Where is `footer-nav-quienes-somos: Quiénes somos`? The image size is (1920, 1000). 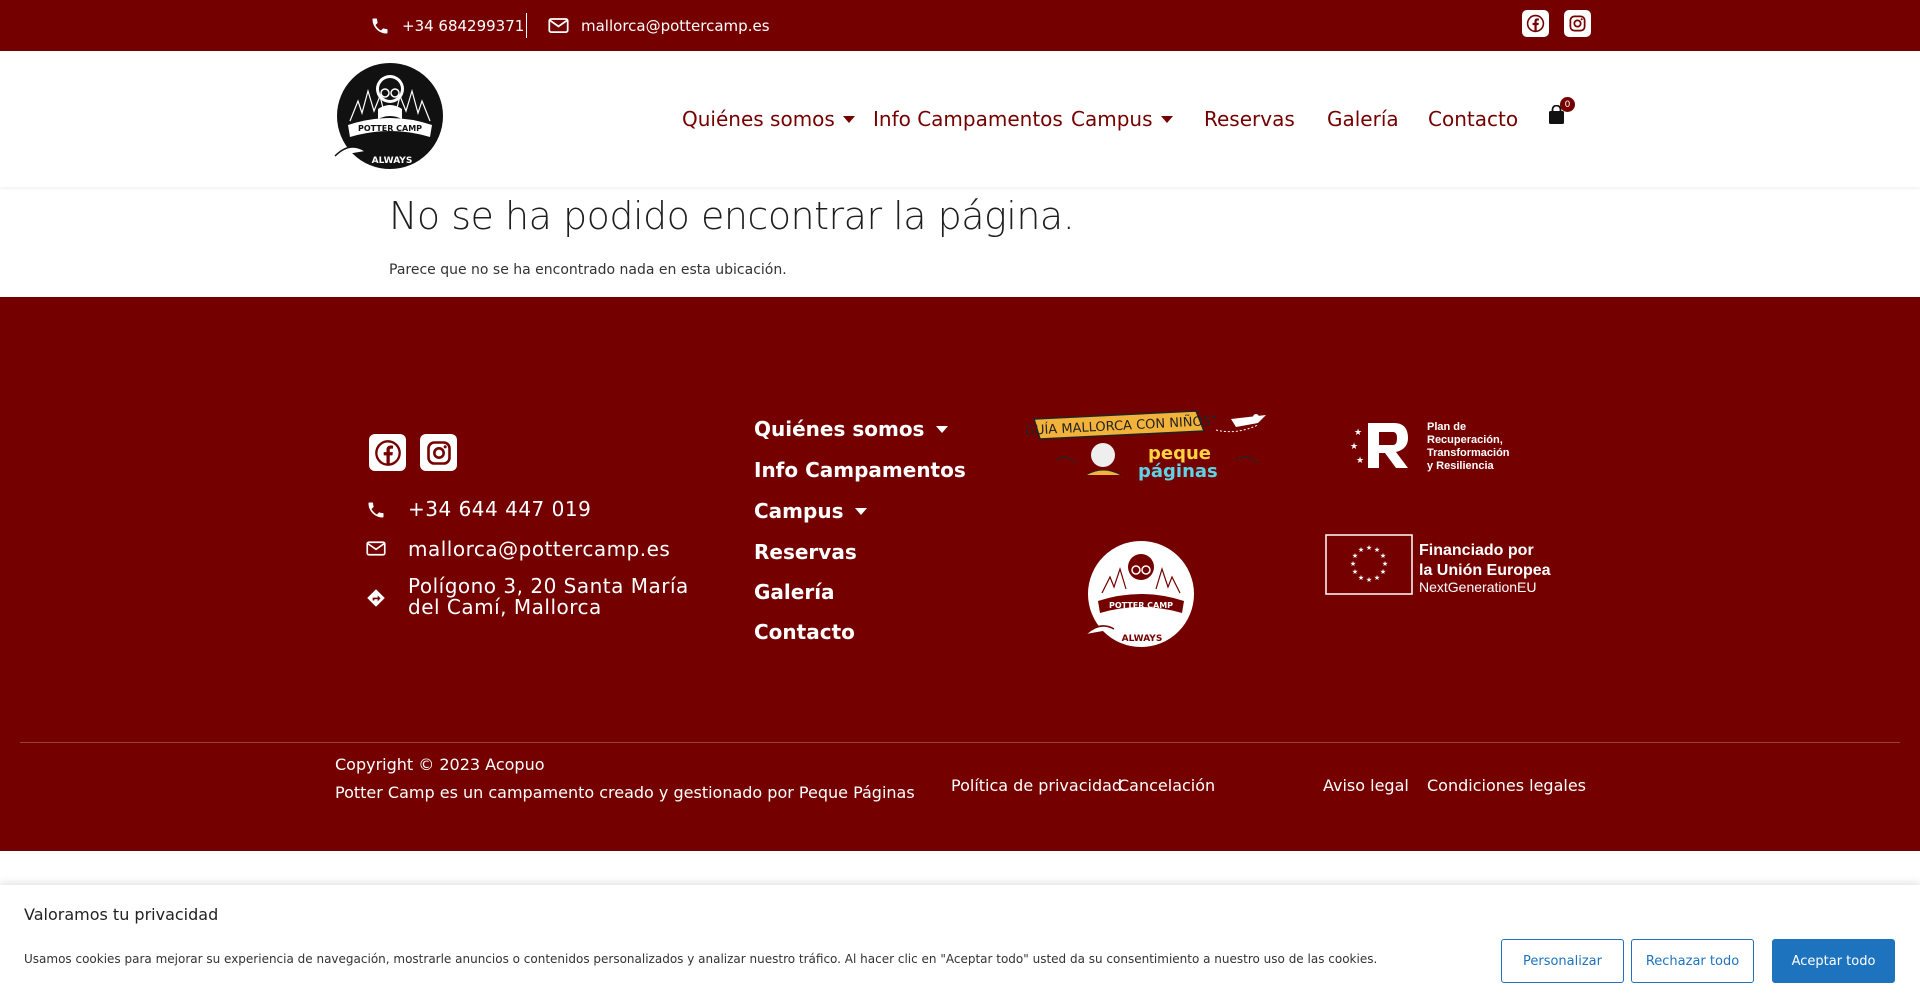 footer-nav-quienes-somos: Quiénes somos is located at coordinates (851, 429).